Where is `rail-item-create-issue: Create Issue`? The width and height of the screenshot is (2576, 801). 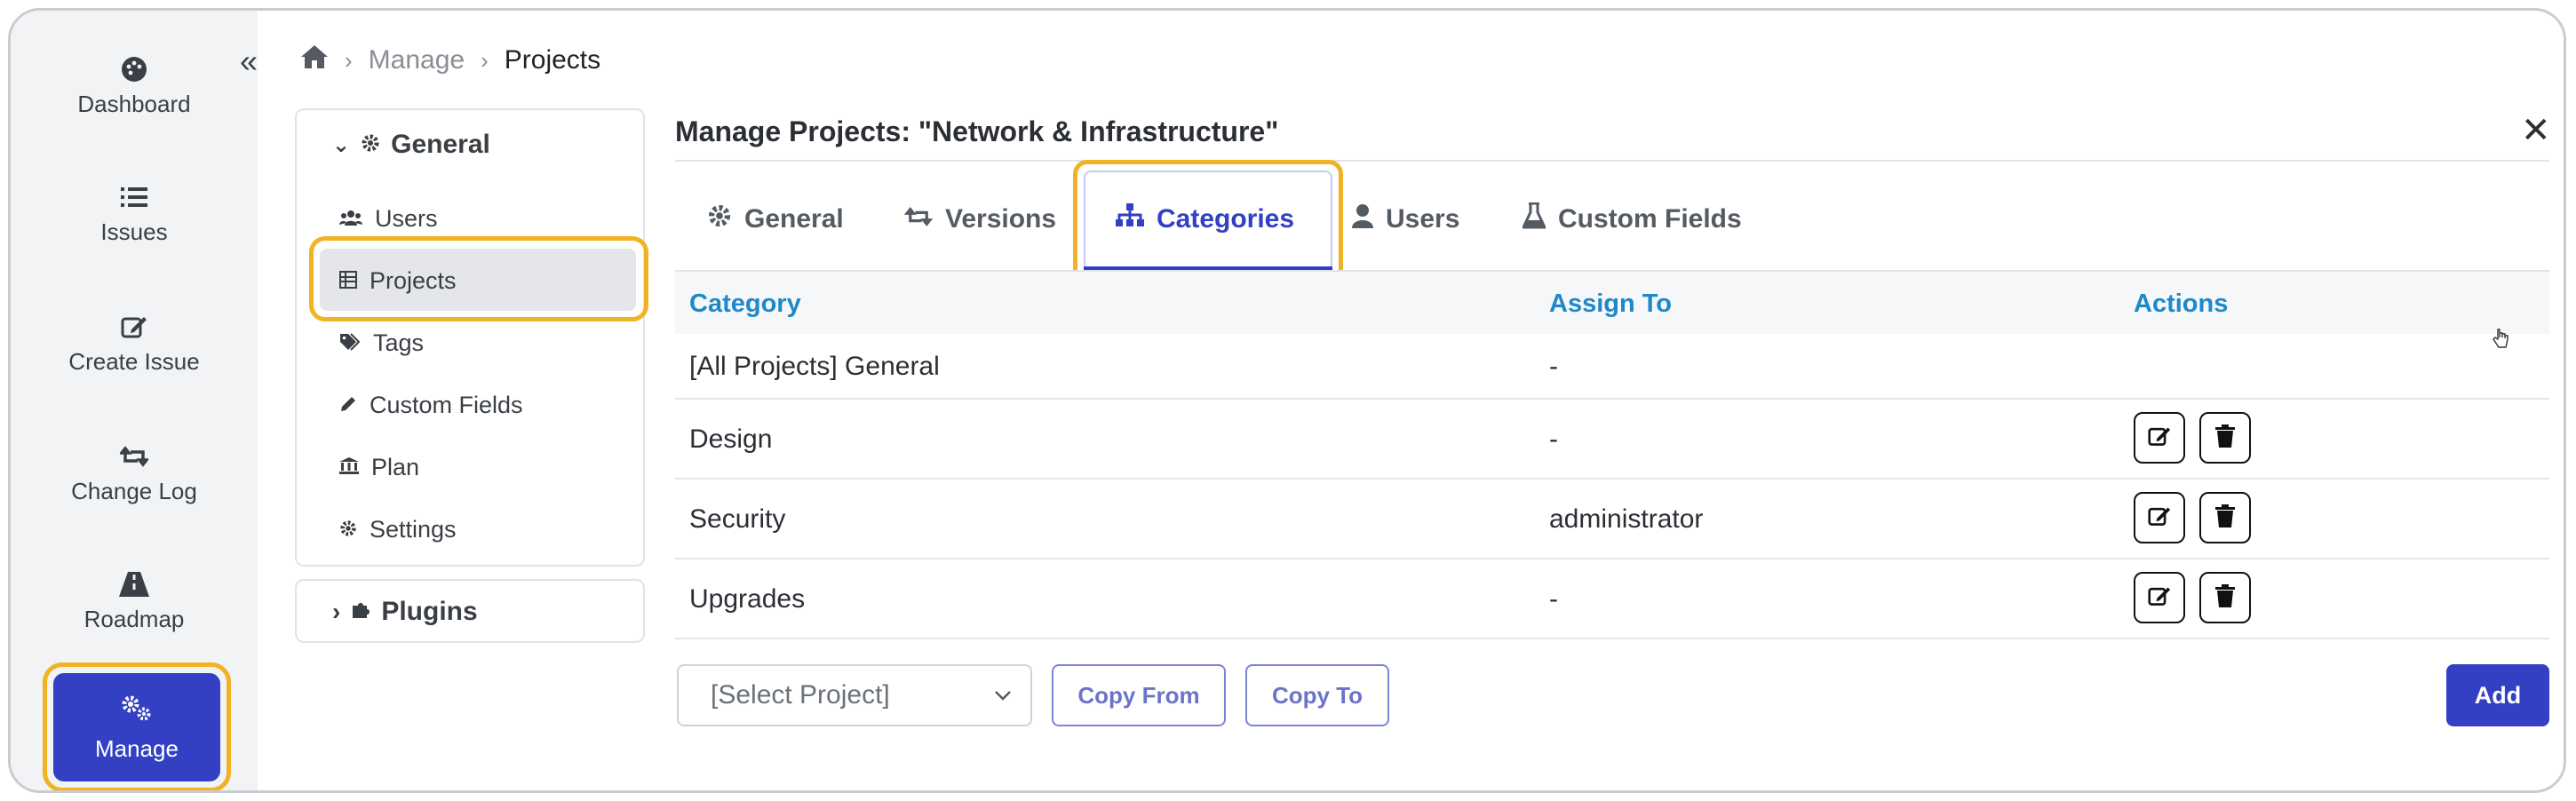 rail-item-create-issue: Create Issue is located at coordinates (134, 367).